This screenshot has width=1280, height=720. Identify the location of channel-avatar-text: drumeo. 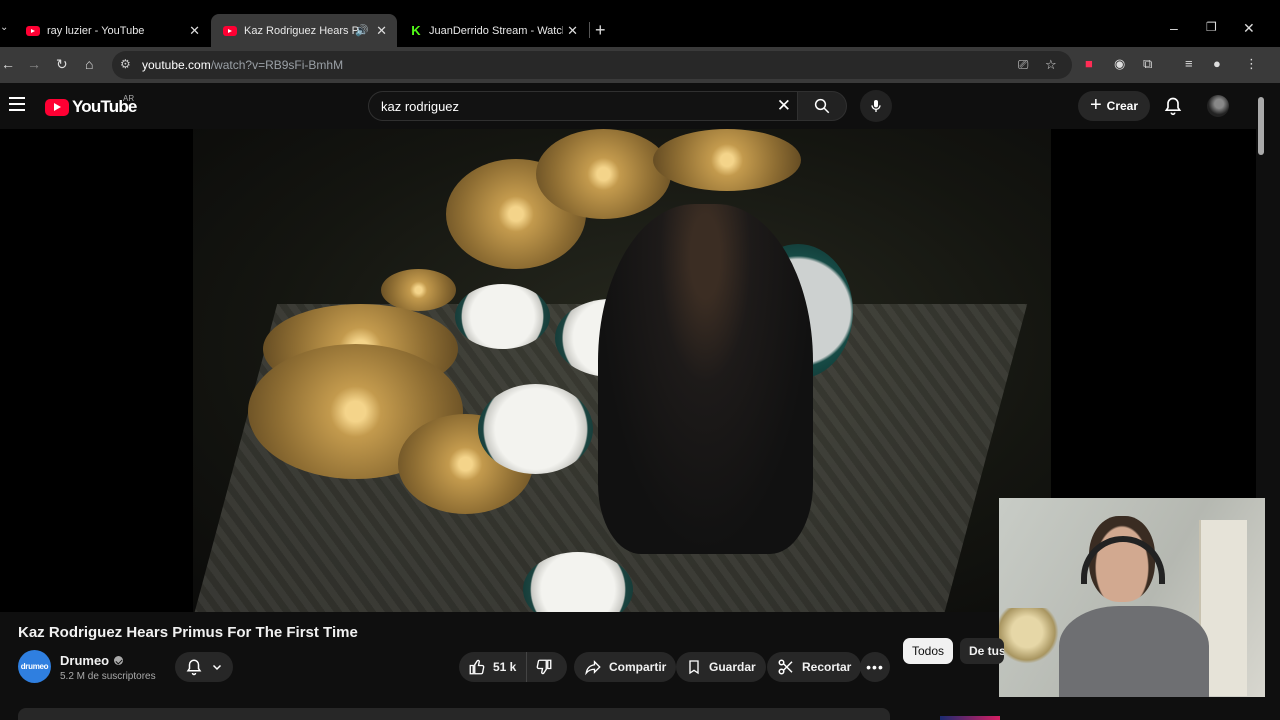
(34, 666).